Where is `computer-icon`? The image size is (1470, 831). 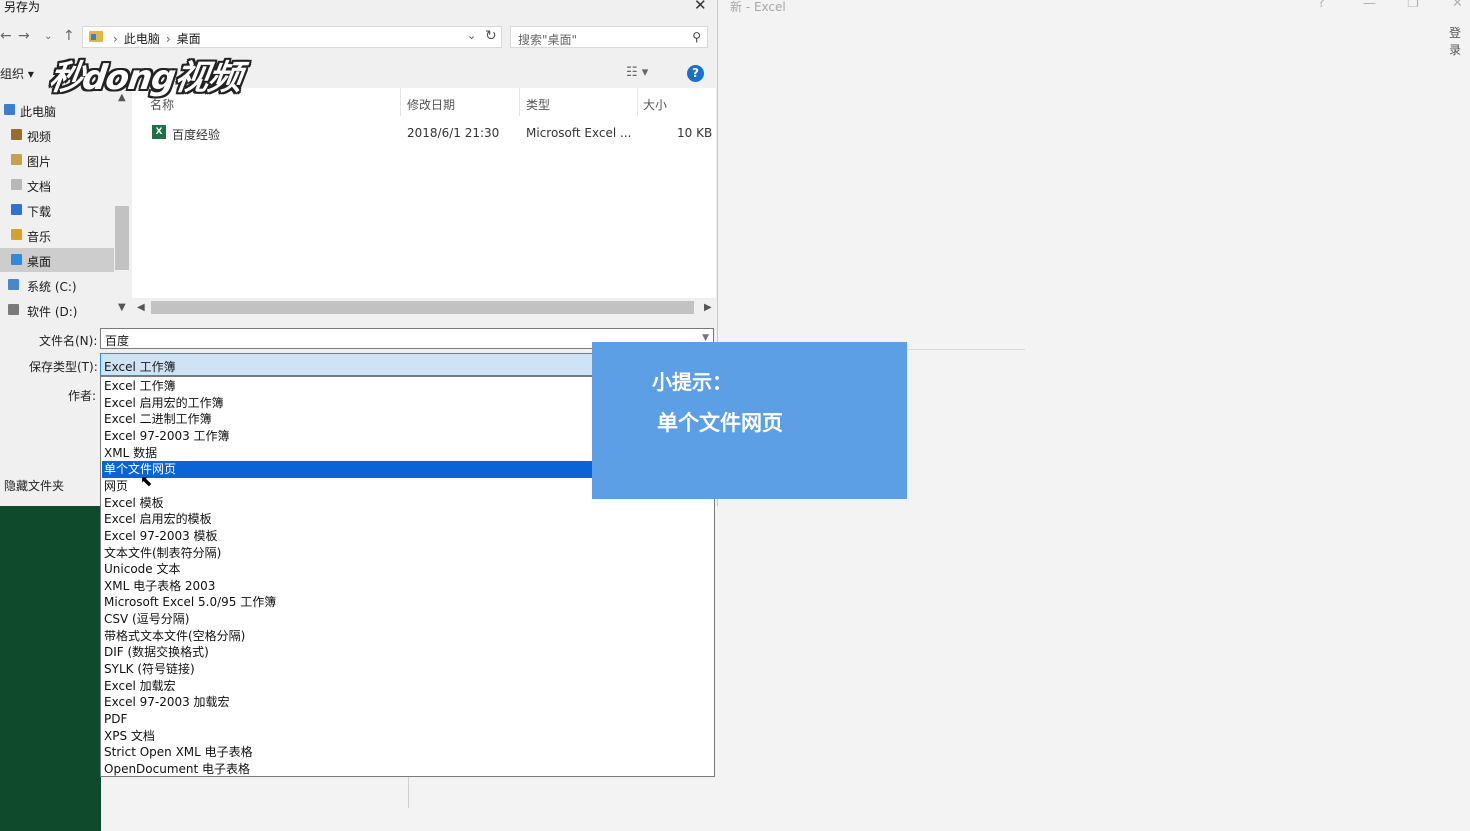
computer-icon is located at coordinates (9, 109).